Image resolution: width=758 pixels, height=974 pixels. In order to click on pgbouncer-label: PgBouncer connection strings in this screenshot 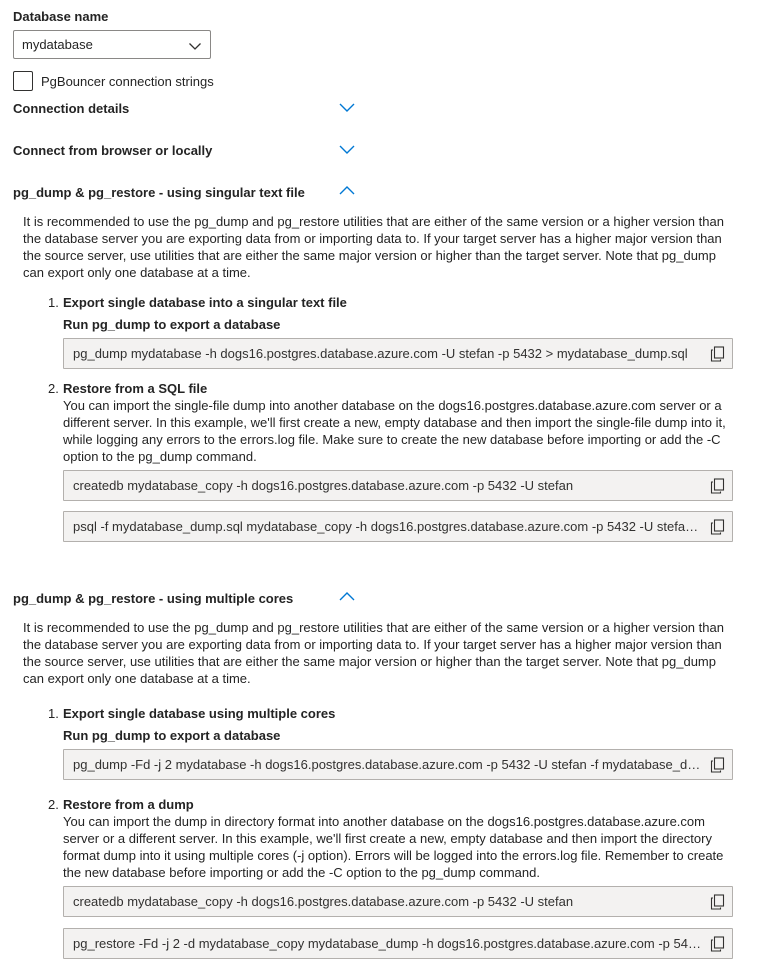, I will do `click(127, 81)`.